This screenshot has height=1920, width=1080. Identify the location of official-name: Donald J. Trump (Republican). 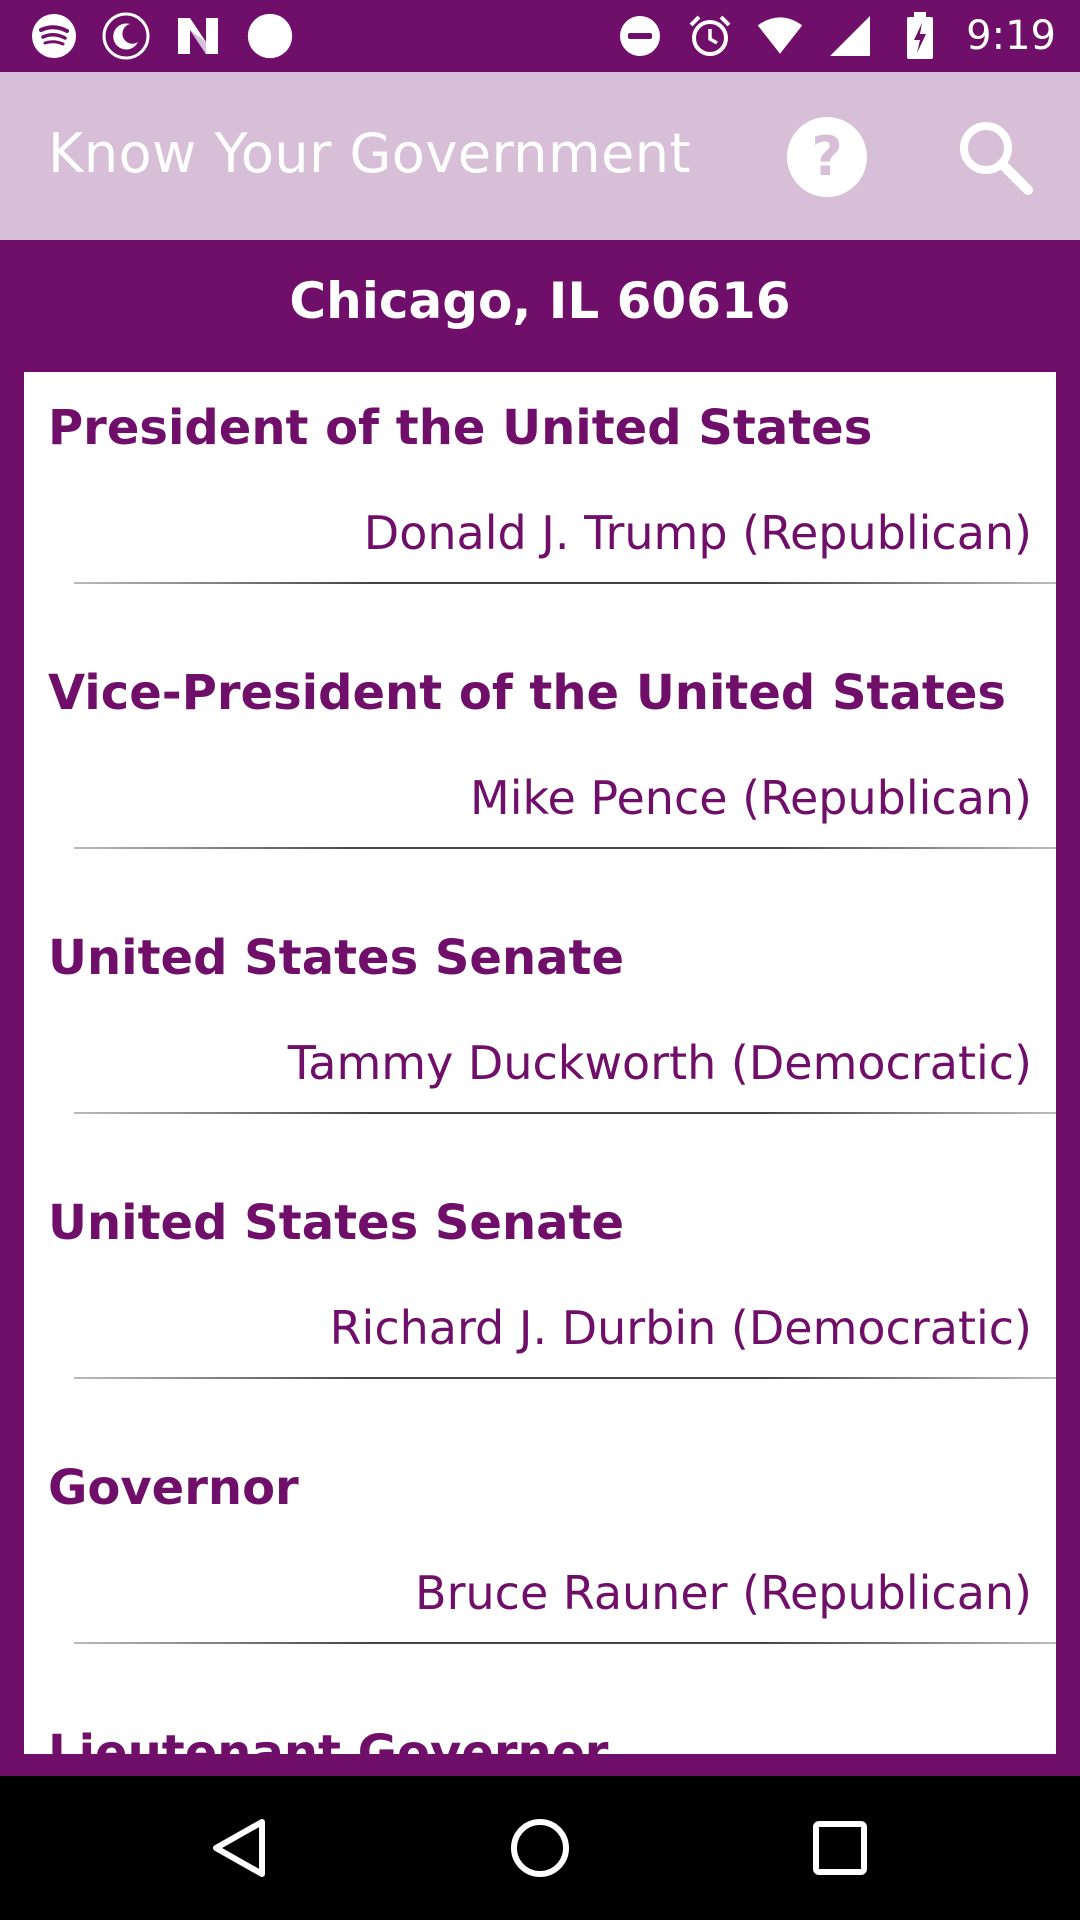
(697, 533).